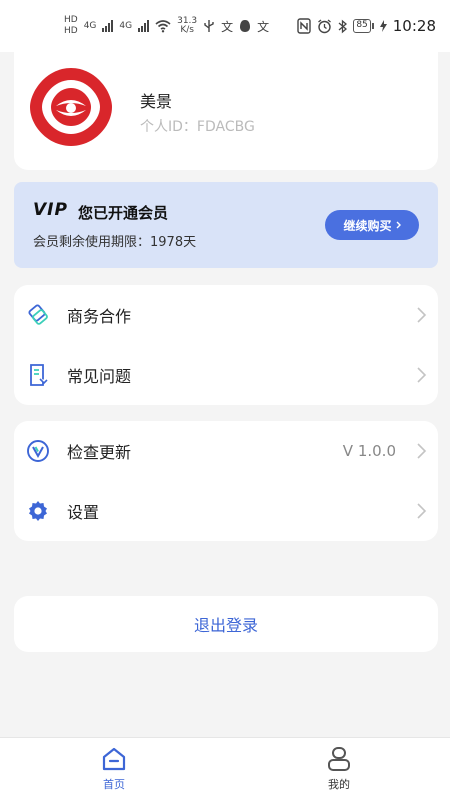 Image resolution: width=450 pixels, height=800 pixels. Describe the element at coordinates (369, 451) in the screenshot. I see `version-value: V 1.0.0` at that location.